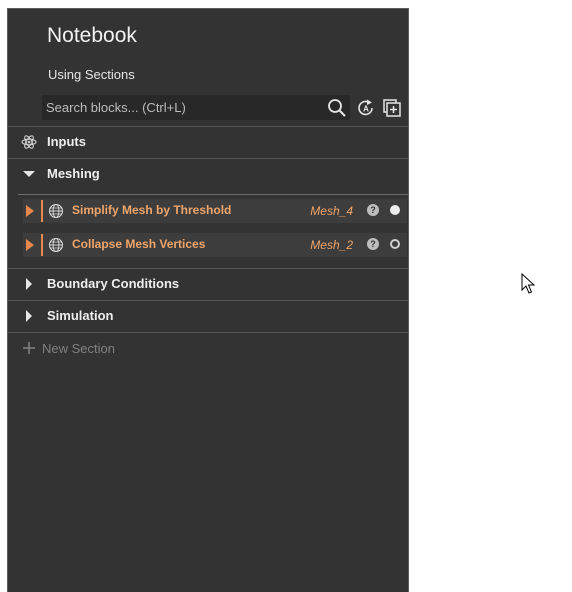 The image size is (572, 592). Describe the element at coordinates (208, 174) in the screenshot. I see `section-meshing: Meshing` at that location.